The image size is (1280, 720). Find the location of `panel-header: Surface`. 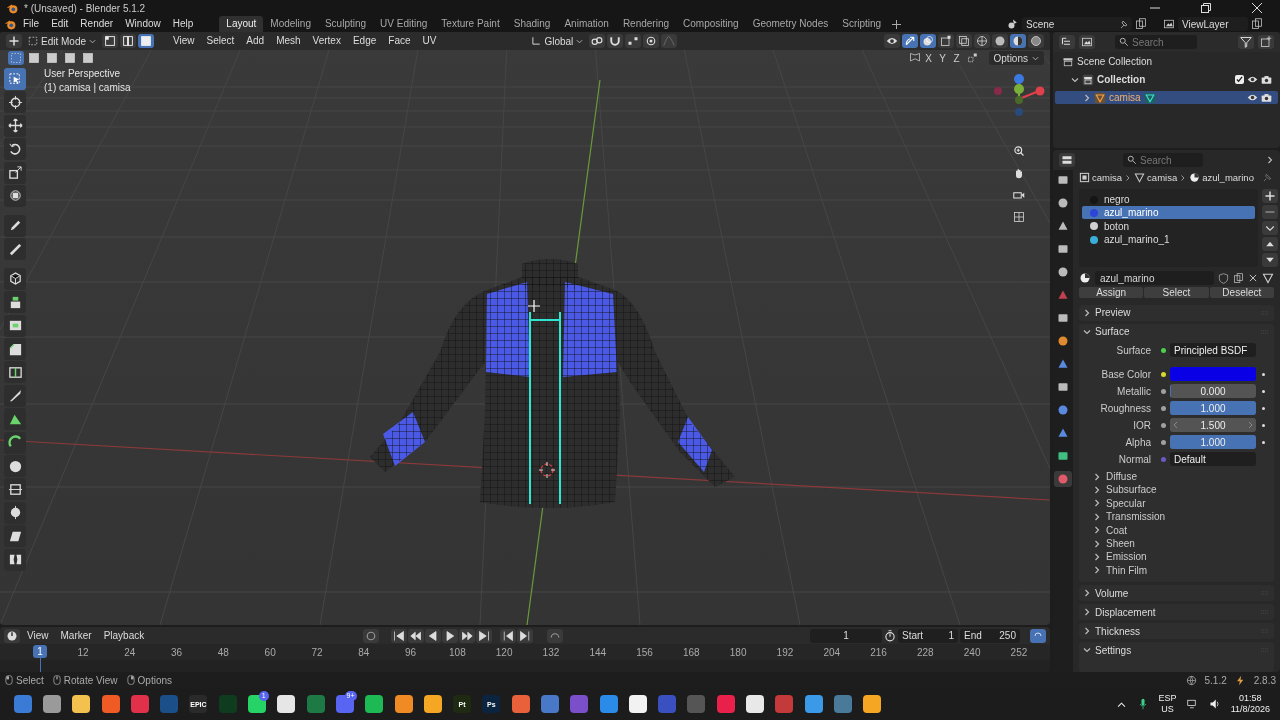

panel-header: Surface is located at coordinates (1176, 331).